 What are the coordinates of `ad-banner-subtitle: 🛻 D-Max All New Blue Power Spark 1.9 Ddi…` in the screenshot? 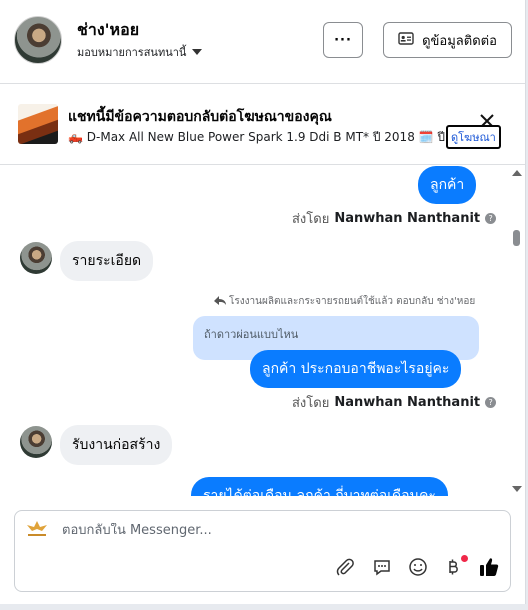 It's located at (258, 137).